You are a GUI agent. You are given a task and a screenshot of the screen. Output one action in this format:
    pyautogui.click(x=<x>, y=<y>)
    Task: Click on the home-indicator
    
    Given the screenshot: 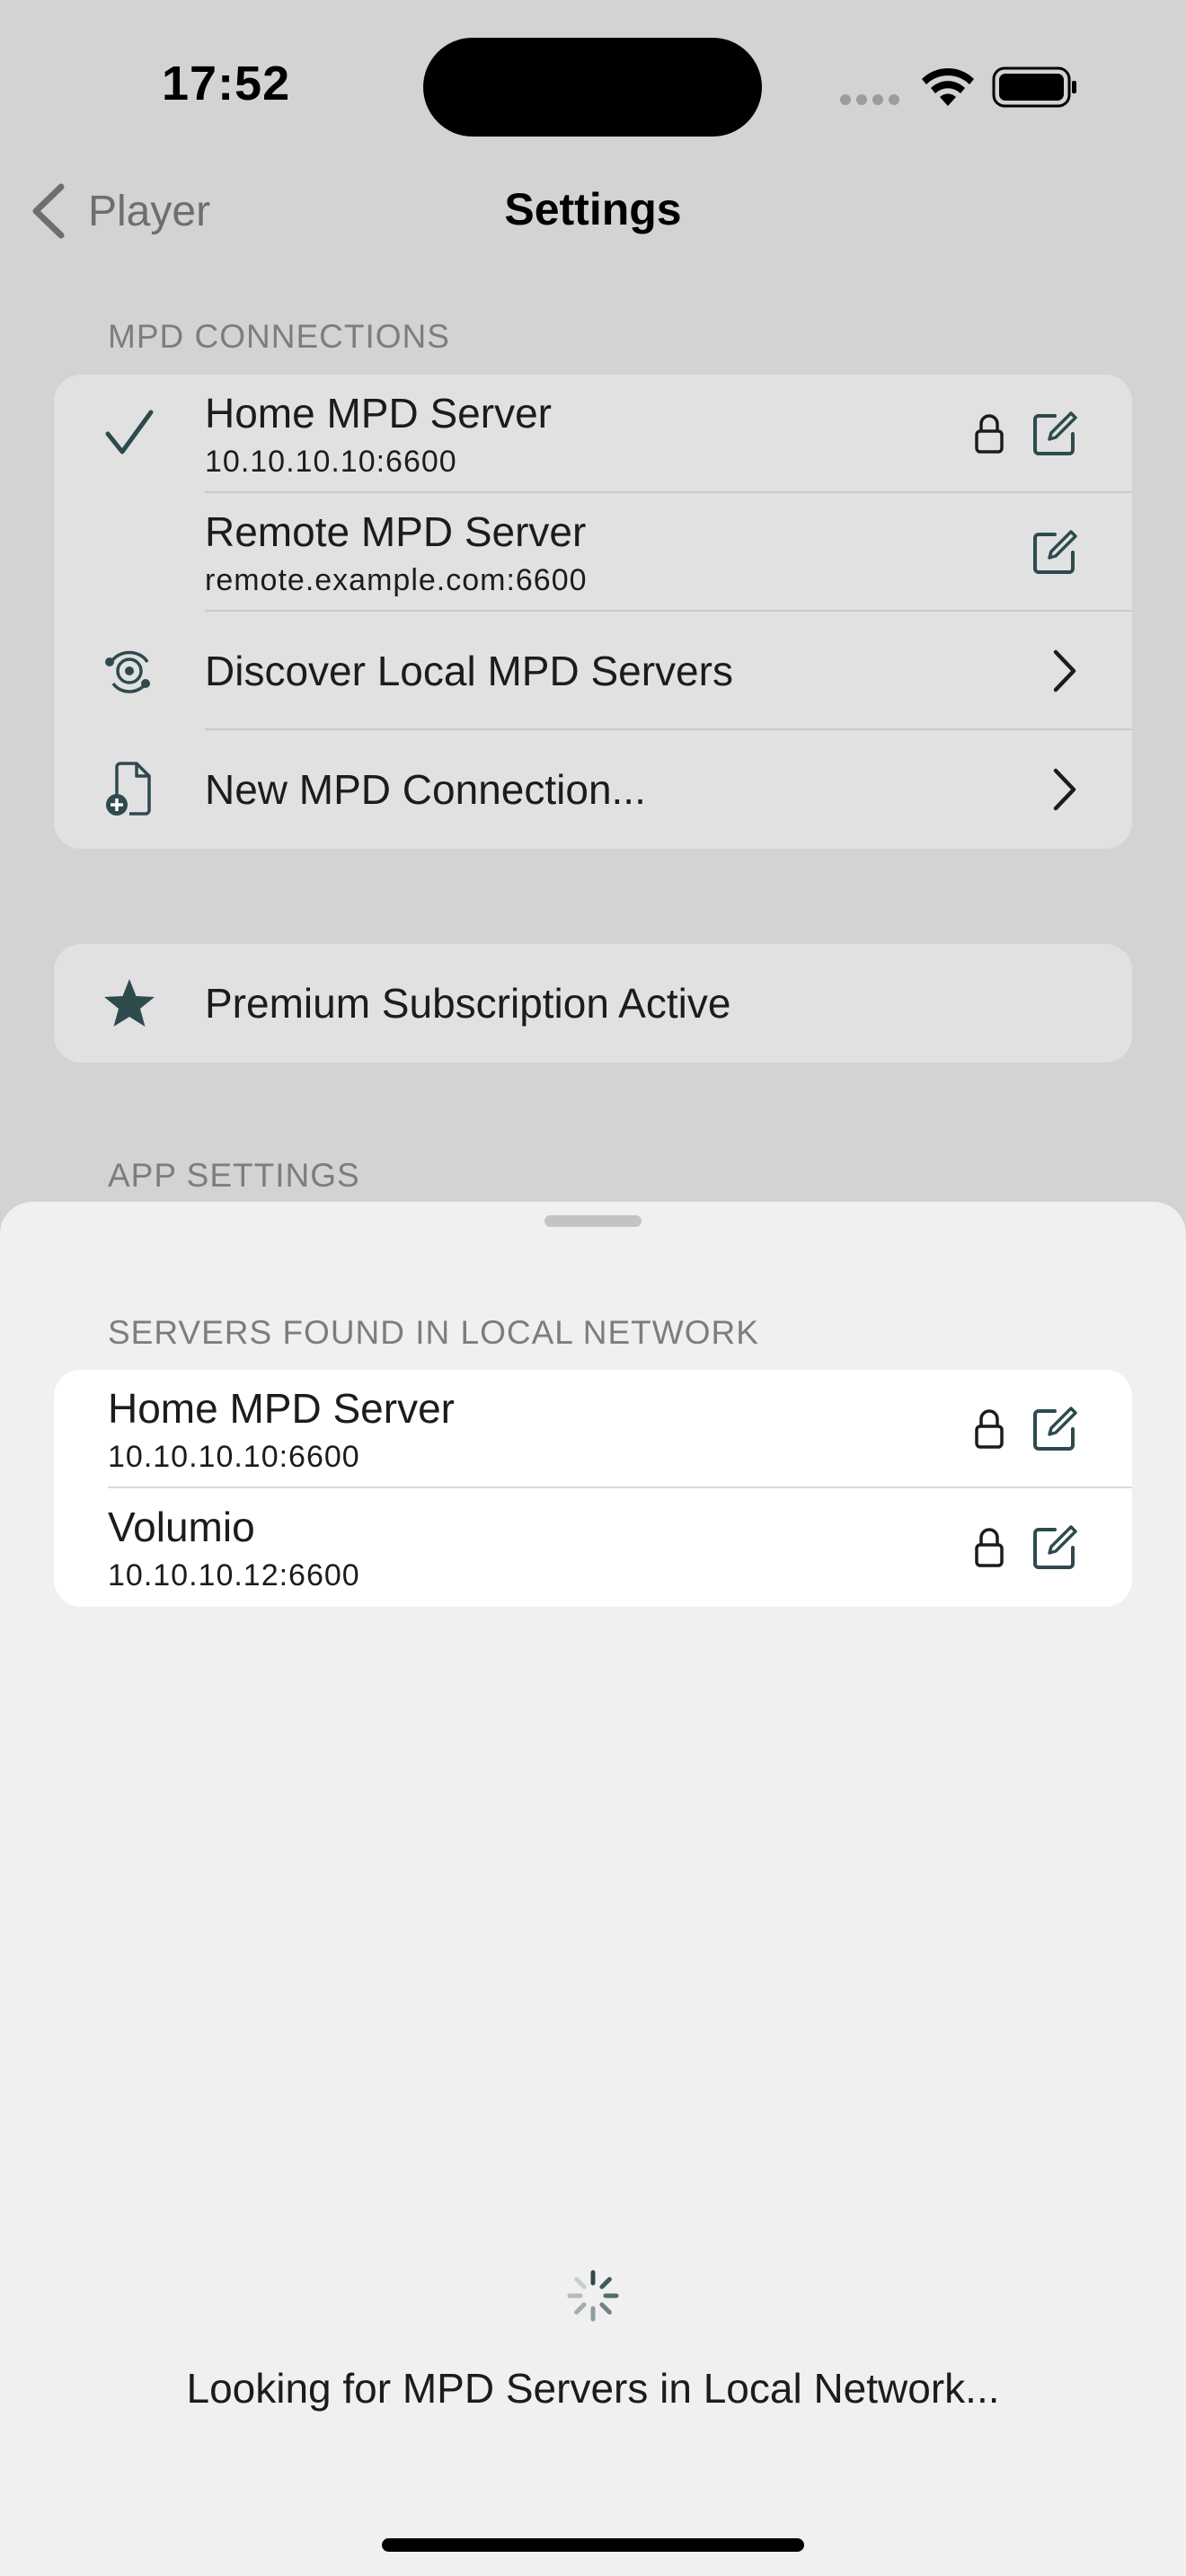 What is the action you would take?
    pyautogui.click(x=593, y=2545)
    